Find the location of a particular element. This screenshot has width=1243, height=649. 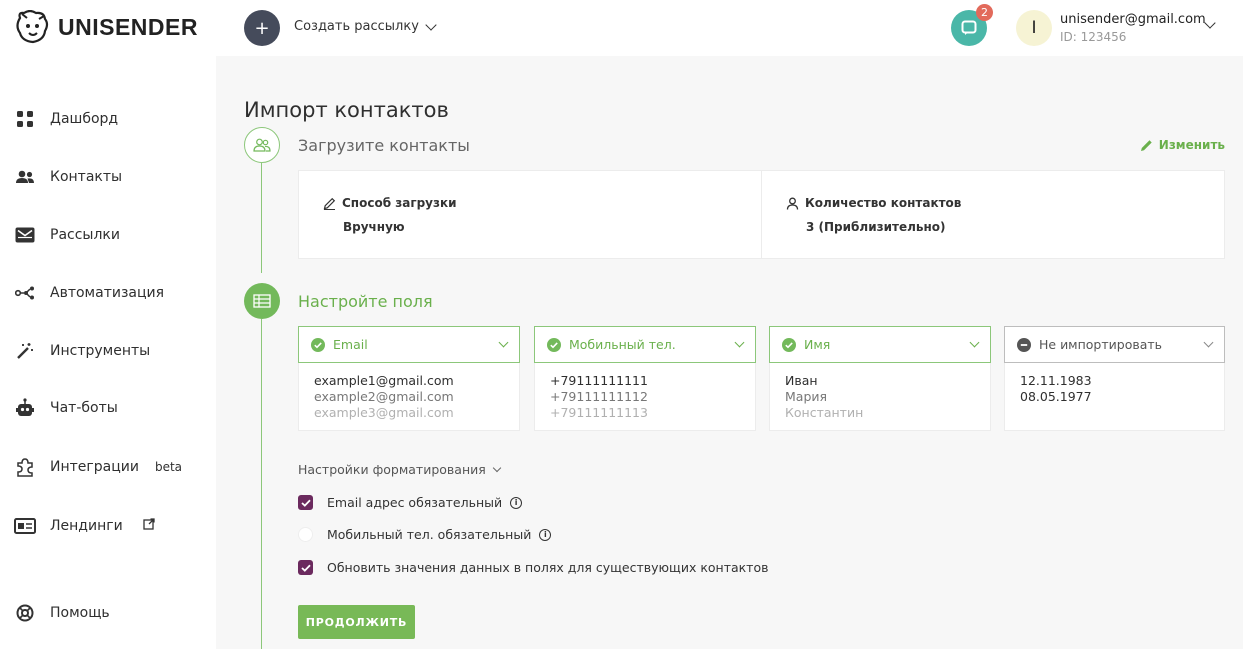

field-column-skip: Не импортировать 12.11.1983 08.05.1977 is located at coordinates (1114, 378).